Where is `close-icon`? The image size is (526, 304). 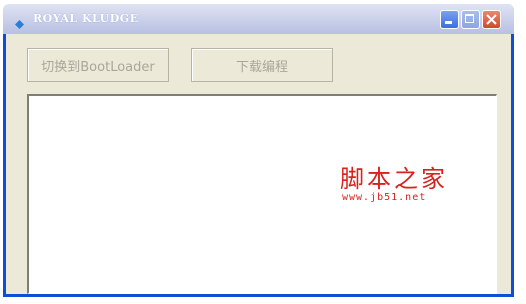 close-icon is located at coordinates (491, 19).